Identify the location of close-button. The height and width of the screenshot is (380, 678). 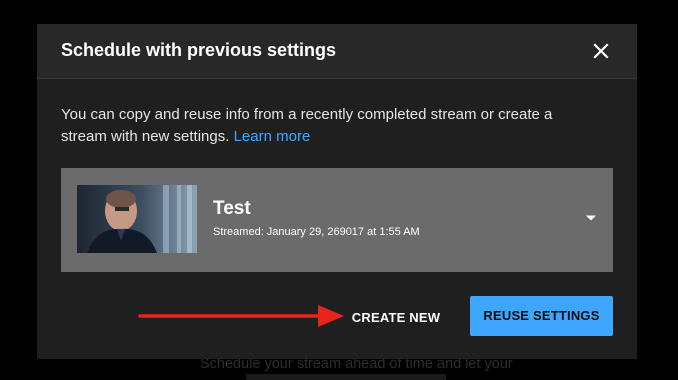
(601, 51).